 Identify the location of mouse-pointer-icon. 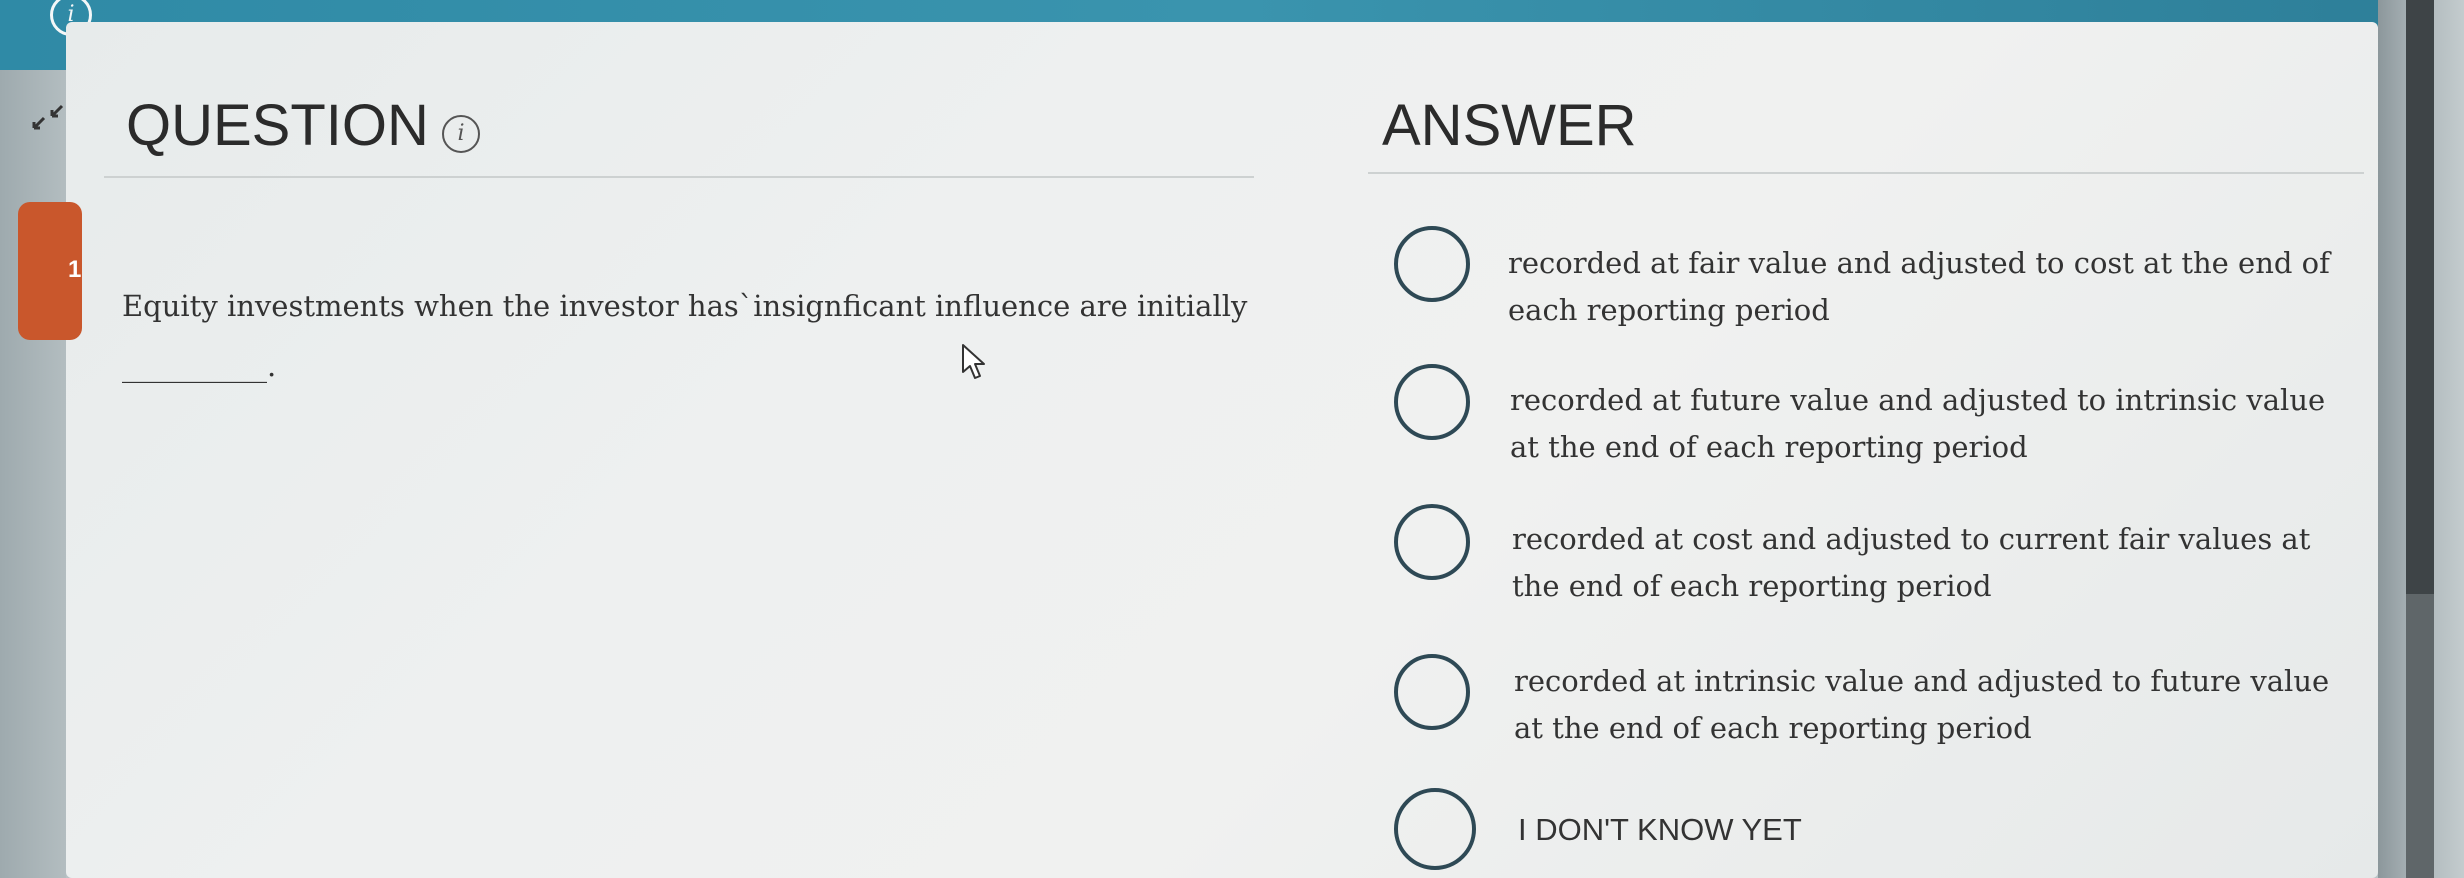
(975, 362).